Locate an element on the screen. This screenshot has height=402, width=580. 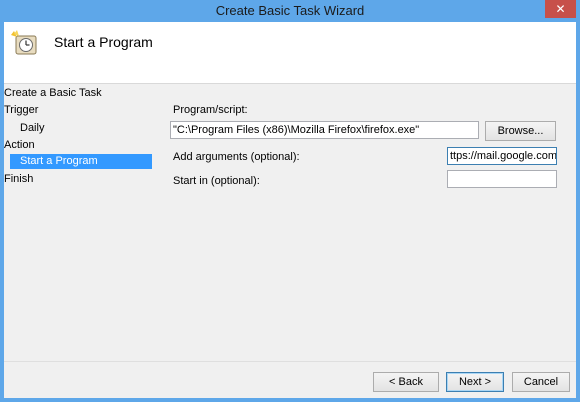
nav-item-trigger: Trigger is located at coordinates (21, 110).